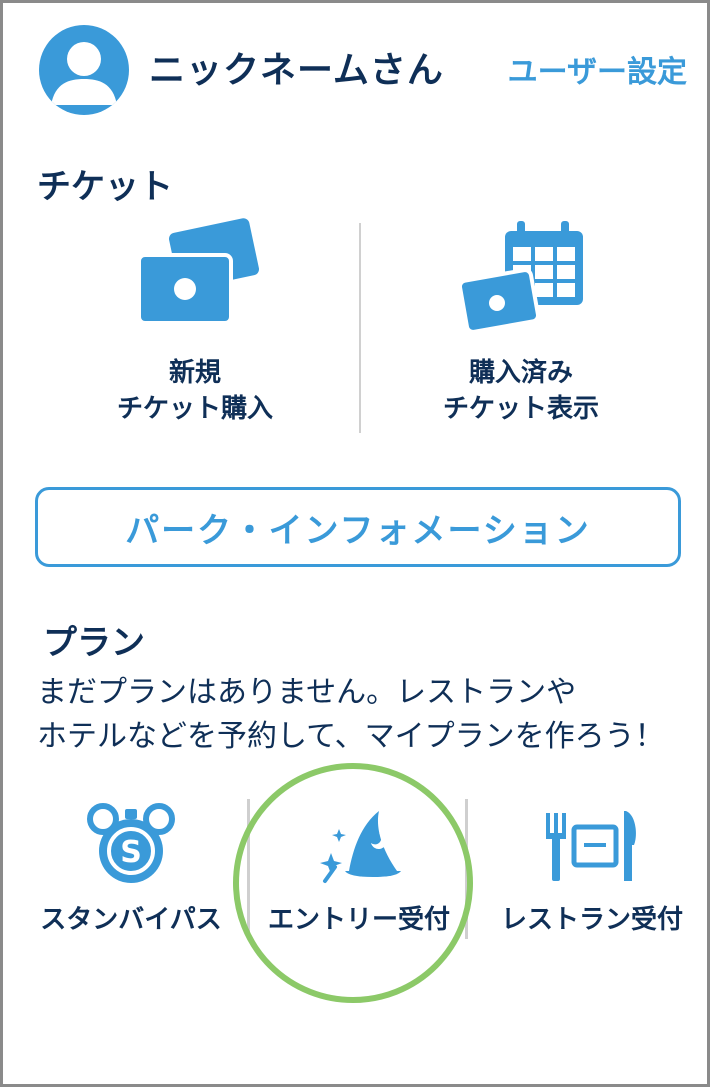 This screenshot has height=1087, width=710. Describe the element at coordinates (520, 277) in the screenshot. I see `calendar-ticket-icon` at that location.